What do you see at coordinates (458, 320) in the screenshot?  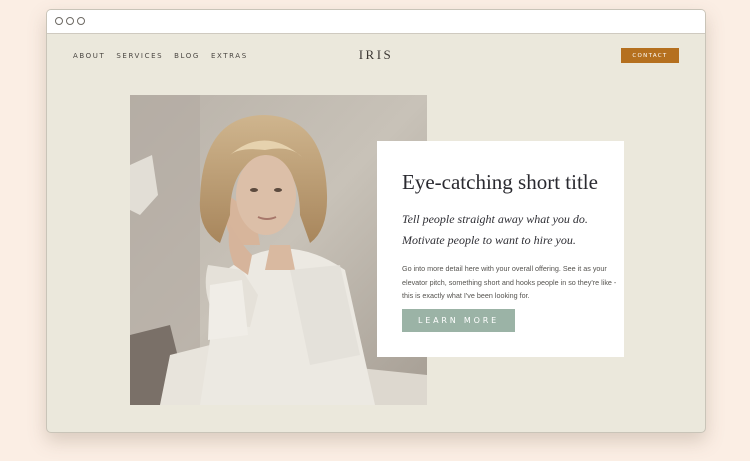 I see `learn-more-button: LEARN MORE` at bounding box center [458, 320].